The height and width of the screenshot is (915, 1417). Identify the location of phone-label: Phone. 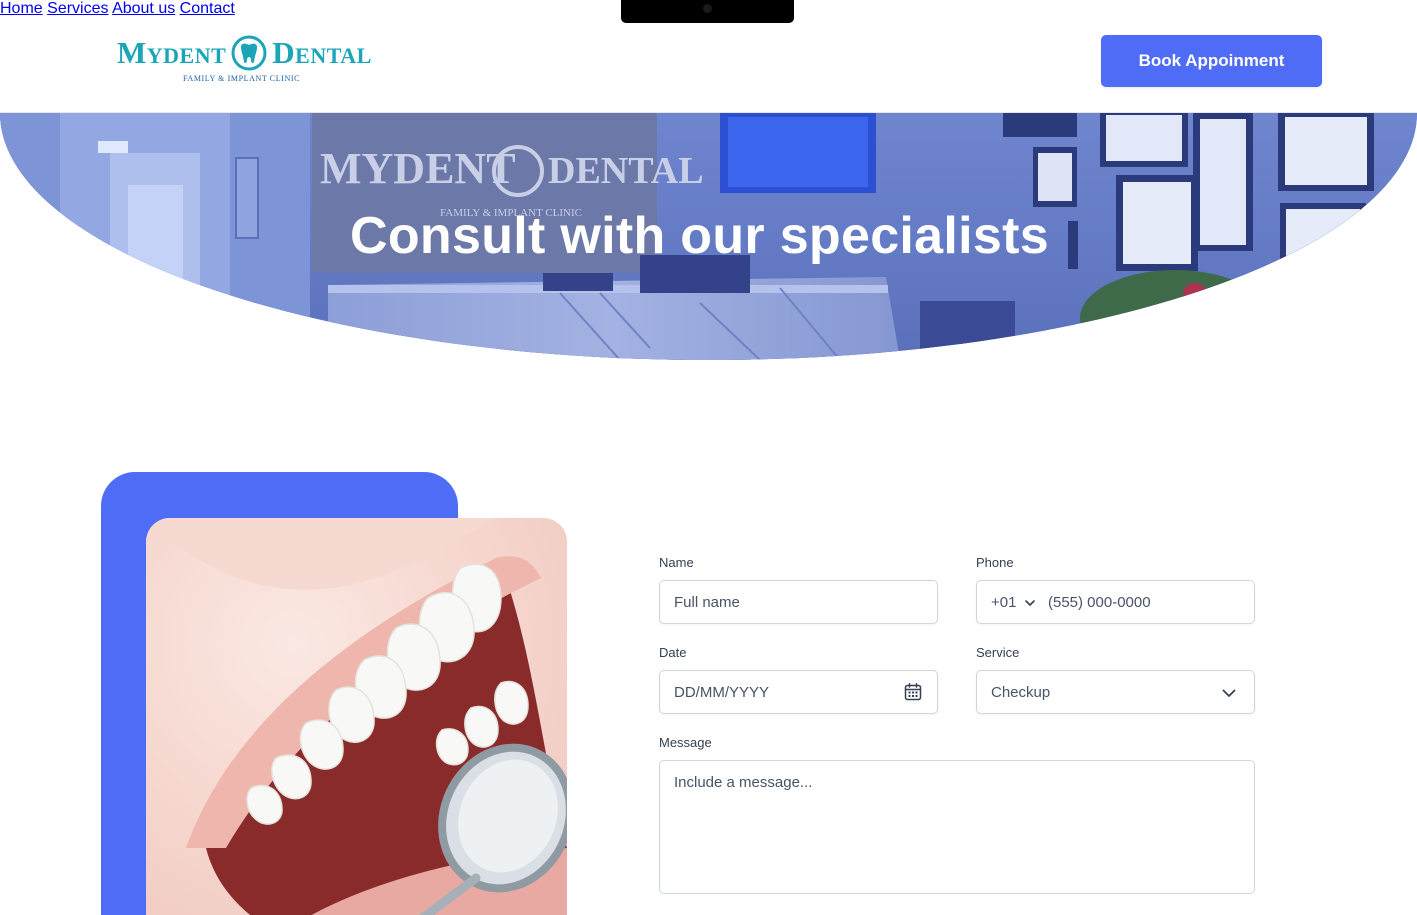
(995, 562).